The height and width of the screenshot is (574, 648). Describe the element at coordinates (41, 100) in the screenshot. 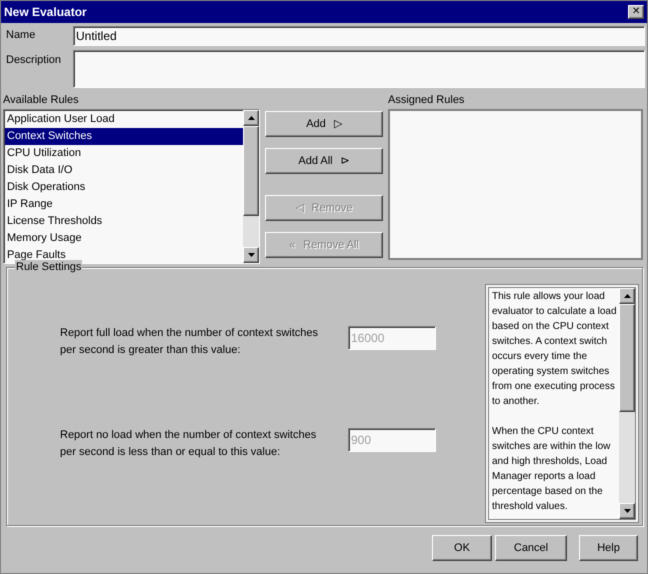

I see `list-label: Available Rules` at that location.